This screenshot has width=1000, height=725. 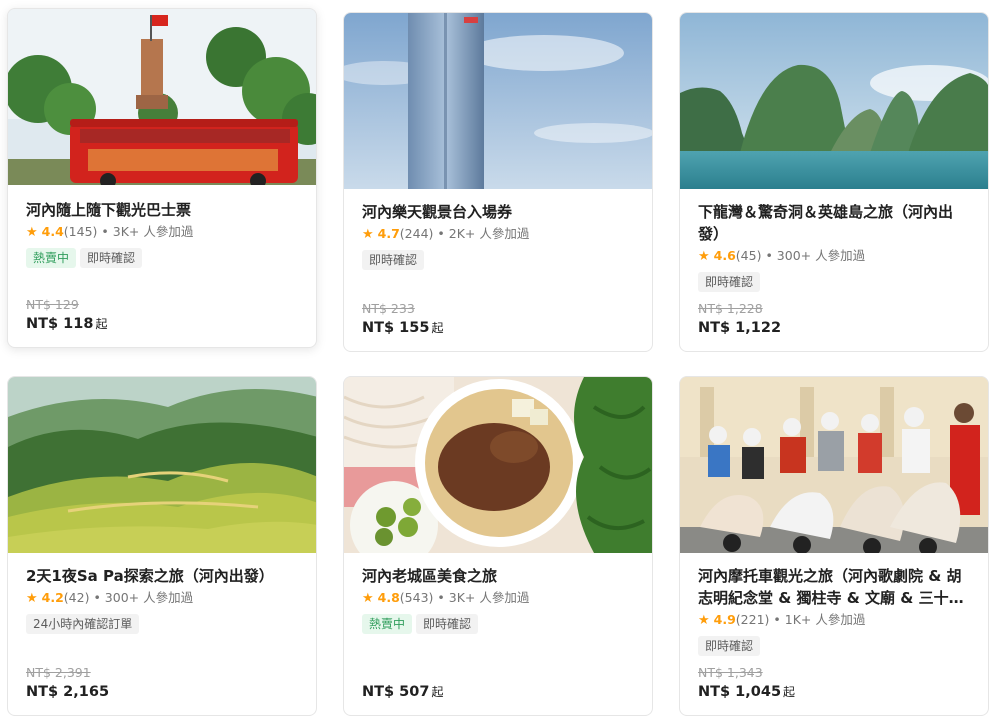 What do you see at coordinates (164, 324) in the screenshot?
I see `price: NT$ 118 起` at bounding box center [164, 324].